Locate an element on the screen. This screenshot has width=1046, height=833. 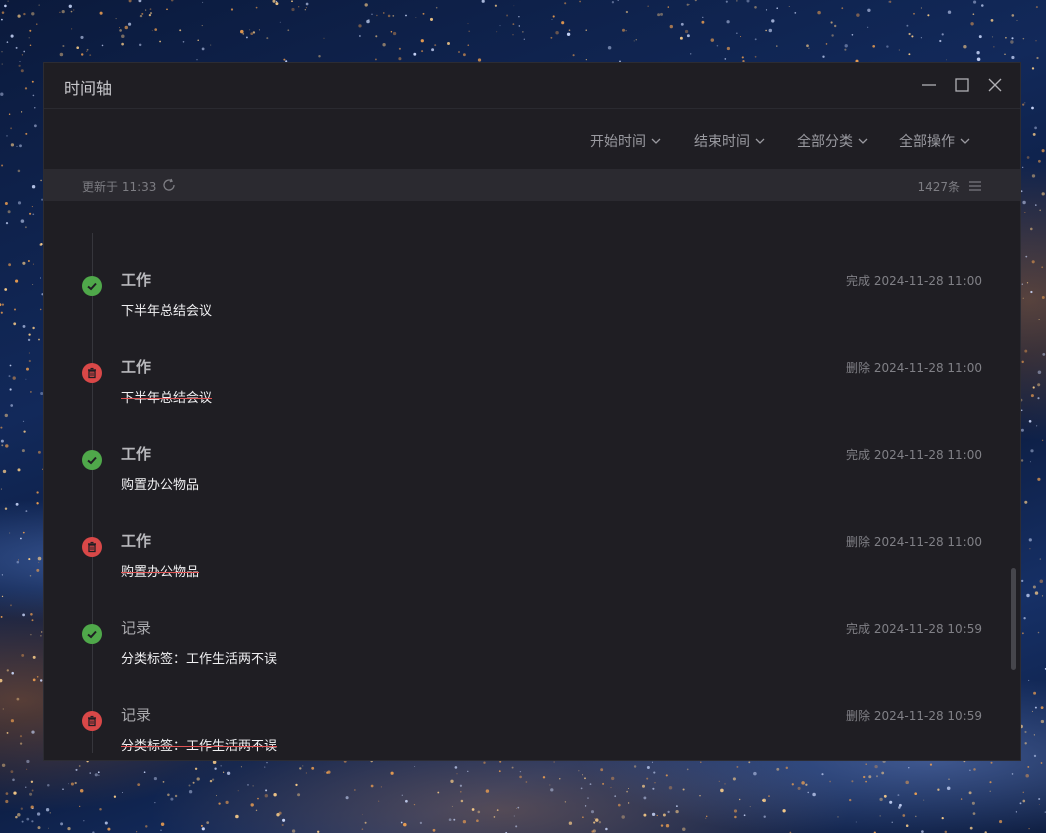
start-time-filter: 开始时间 is located at coordinates (625, 141).